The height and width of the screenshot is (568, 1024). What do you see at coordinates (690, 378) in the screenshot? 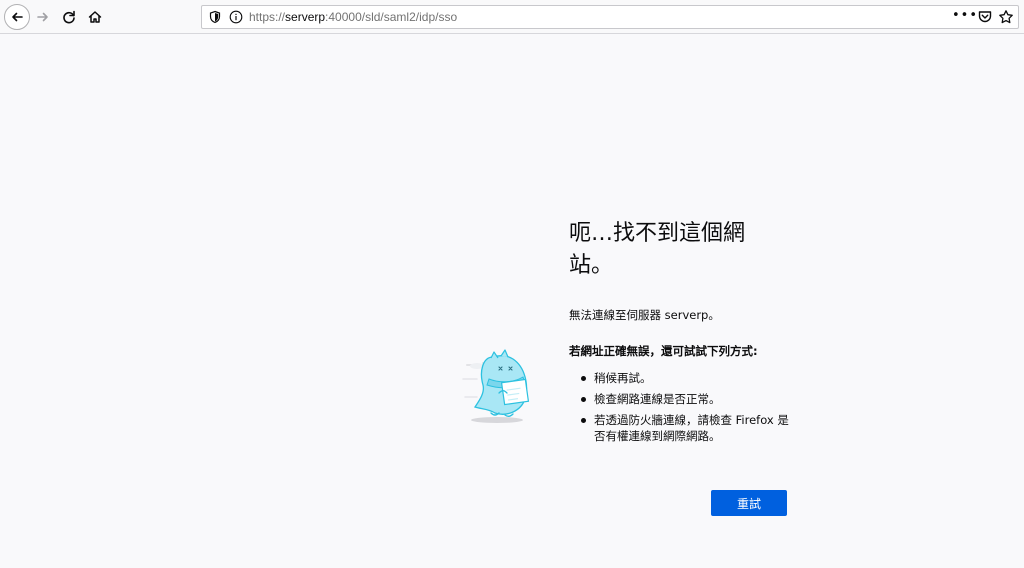
I see `suggestion-item: 稍候再試。` at bounding box center [690, 378].